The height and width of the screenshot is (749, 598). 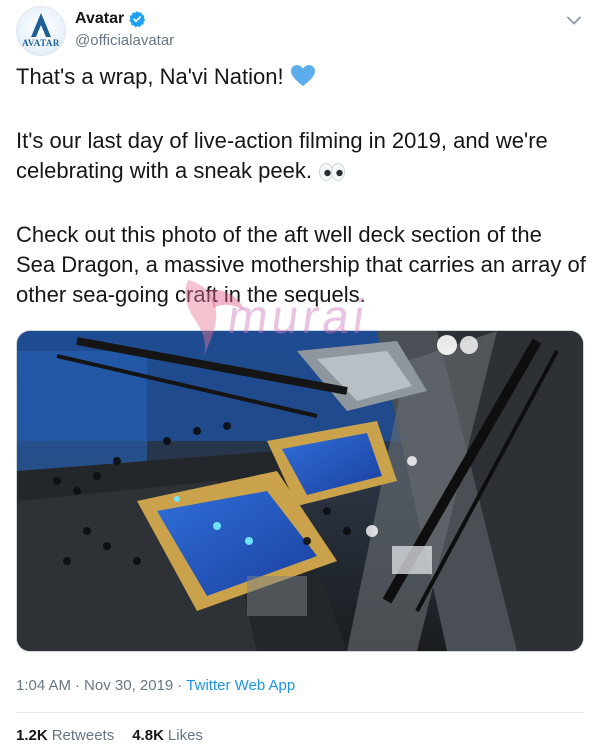 I want to click on likes-count: 4.8K, so click(x=148, y=735).